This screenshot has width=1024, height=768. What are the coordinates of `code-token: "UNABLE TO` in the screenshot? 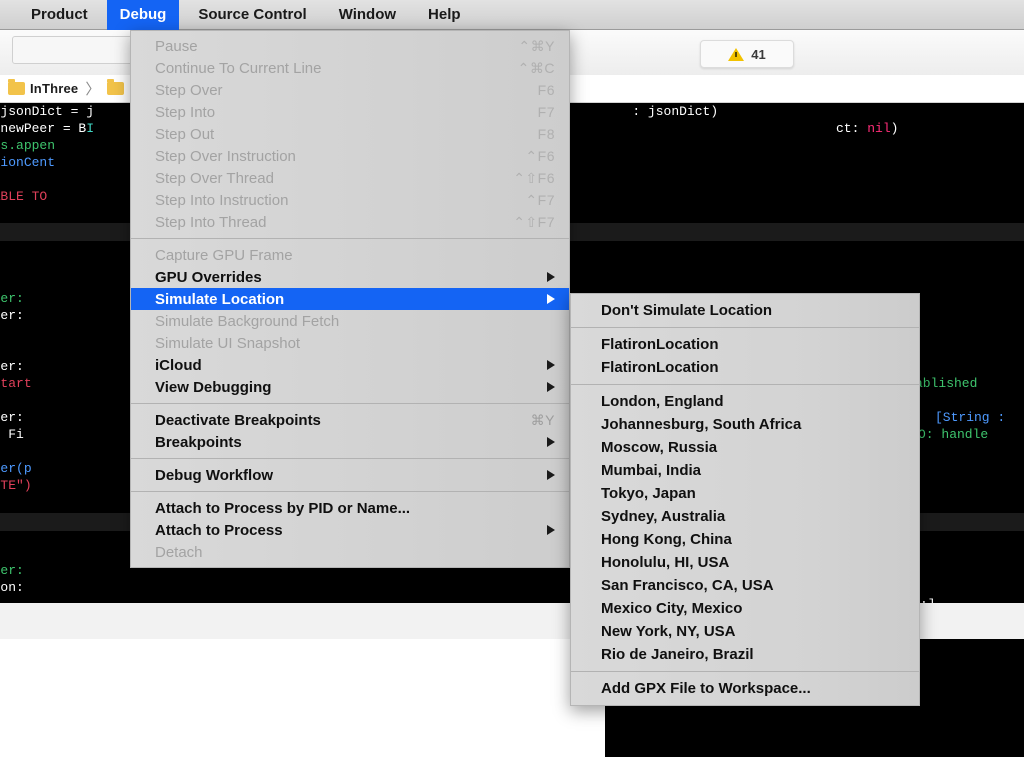 It's located at (24, 196).